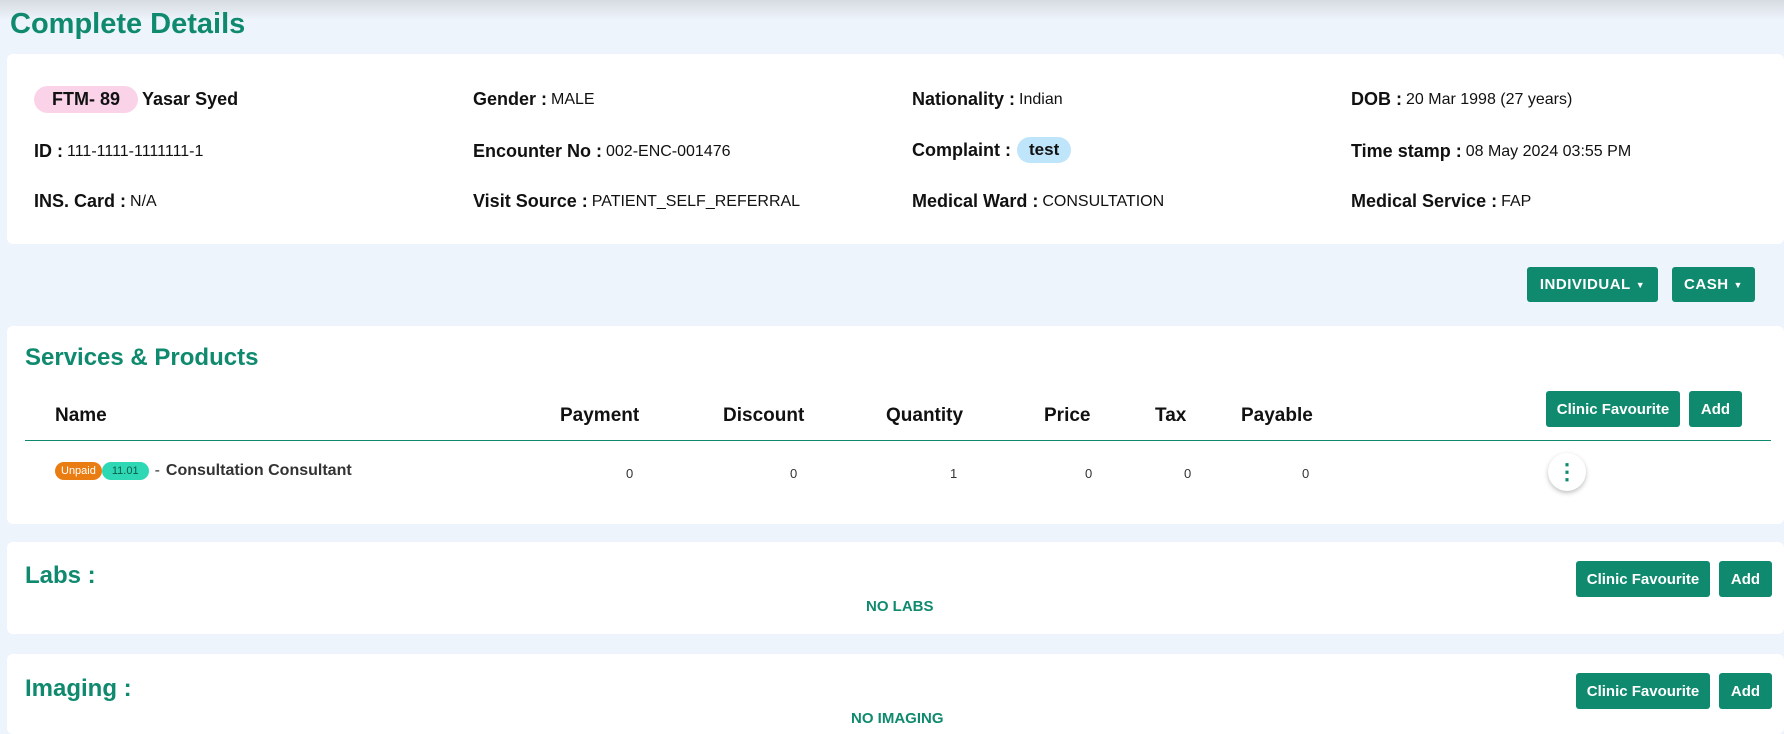 The width and height of the screenshot is (1784, 734). What do you see at coordinates (1567, 472) in the screenshot?
I see `kebab-menu-icon: ⋮` at bounding box center [1567, 472].